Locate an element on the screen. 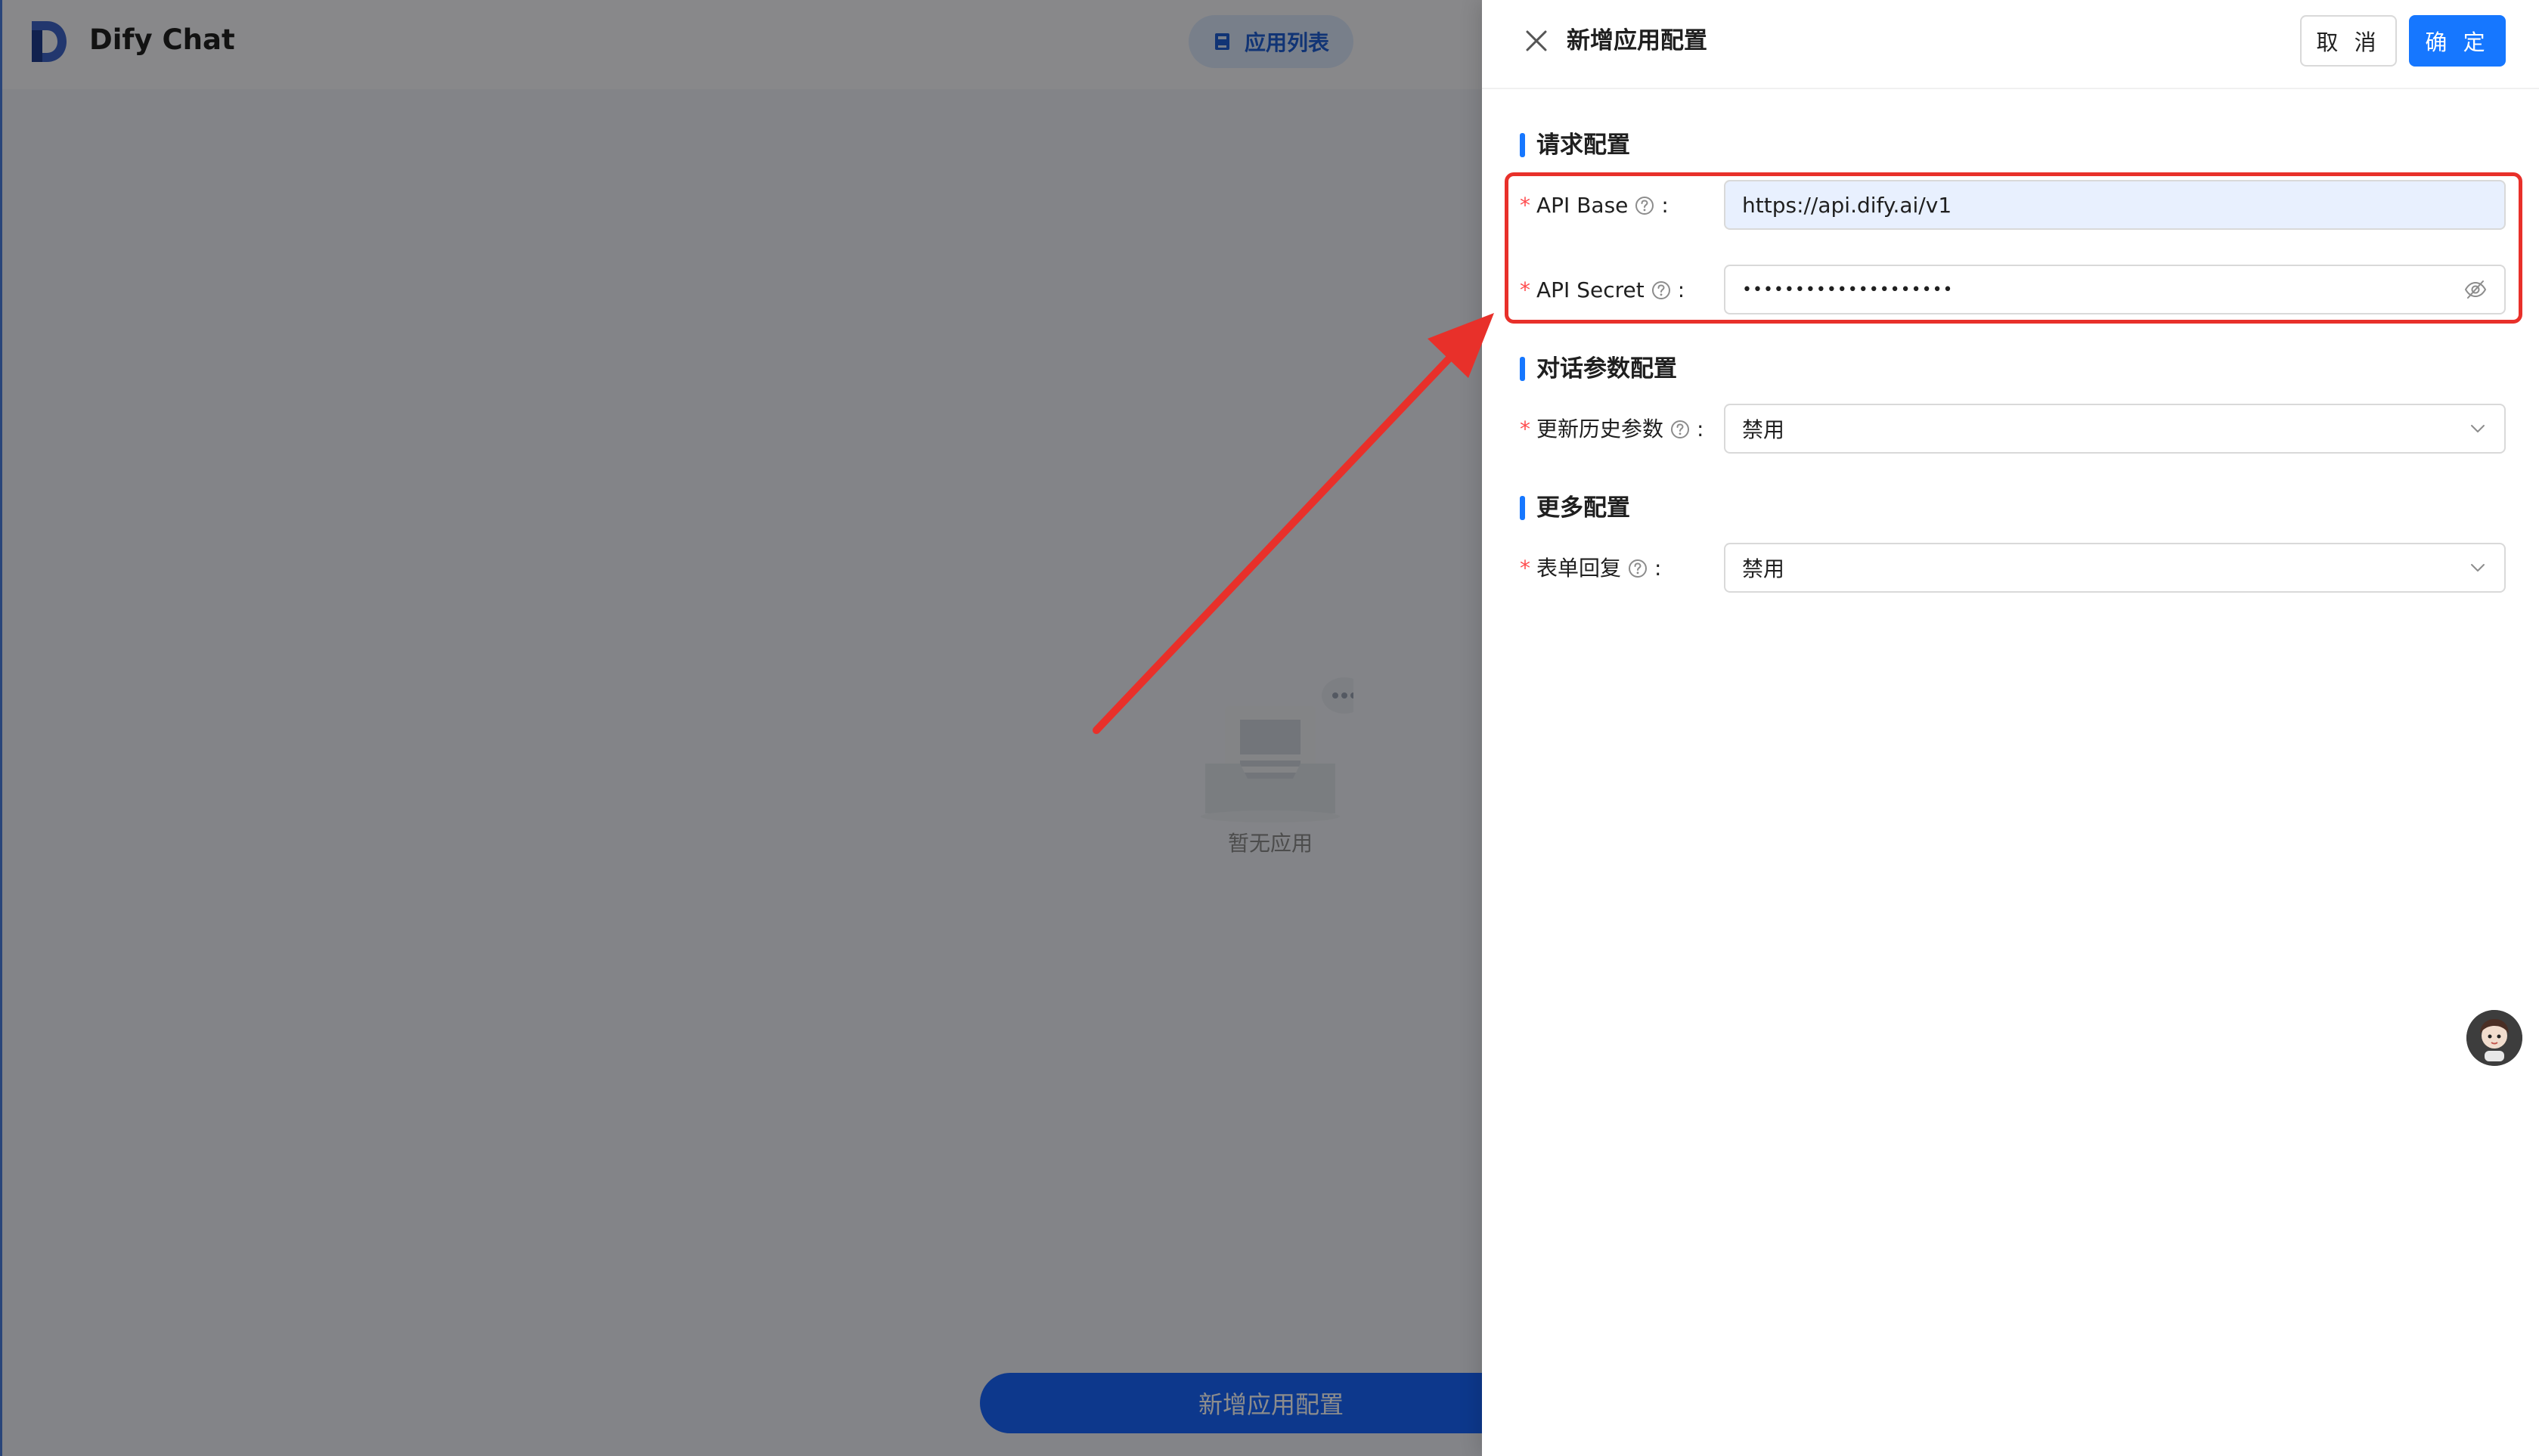 This screenshot has height=1456, width=2539. drawer-title: 新增应用配置 is located at coordinates (1637, 40).